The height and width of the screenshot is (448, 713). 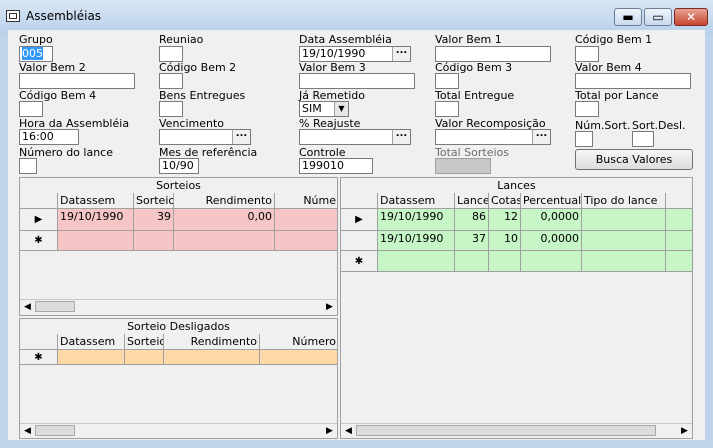 What do you see at coordinates (472, 220) in the screenshot?
I see `table-cell: 86` at bounding box center [472, 220].